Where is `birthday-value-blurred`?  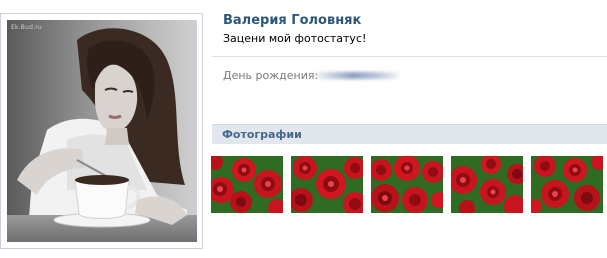
birthday-value-blurred is located at coordinates (357, 75).